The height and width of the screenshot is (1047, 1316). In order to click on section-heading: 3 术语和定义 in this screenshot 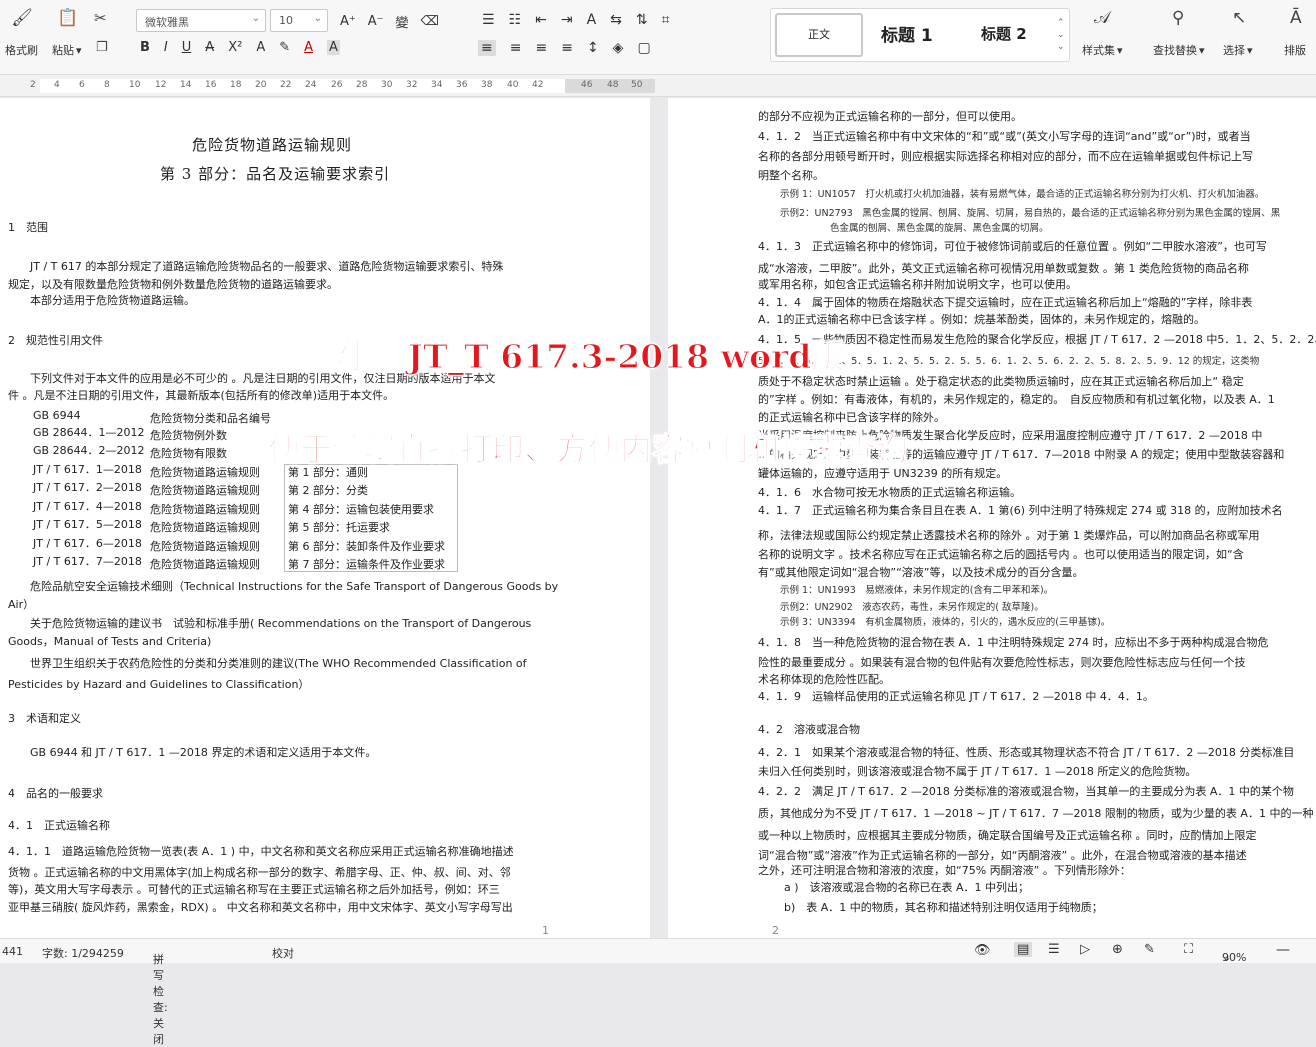, I will do `click(44, 718)`.